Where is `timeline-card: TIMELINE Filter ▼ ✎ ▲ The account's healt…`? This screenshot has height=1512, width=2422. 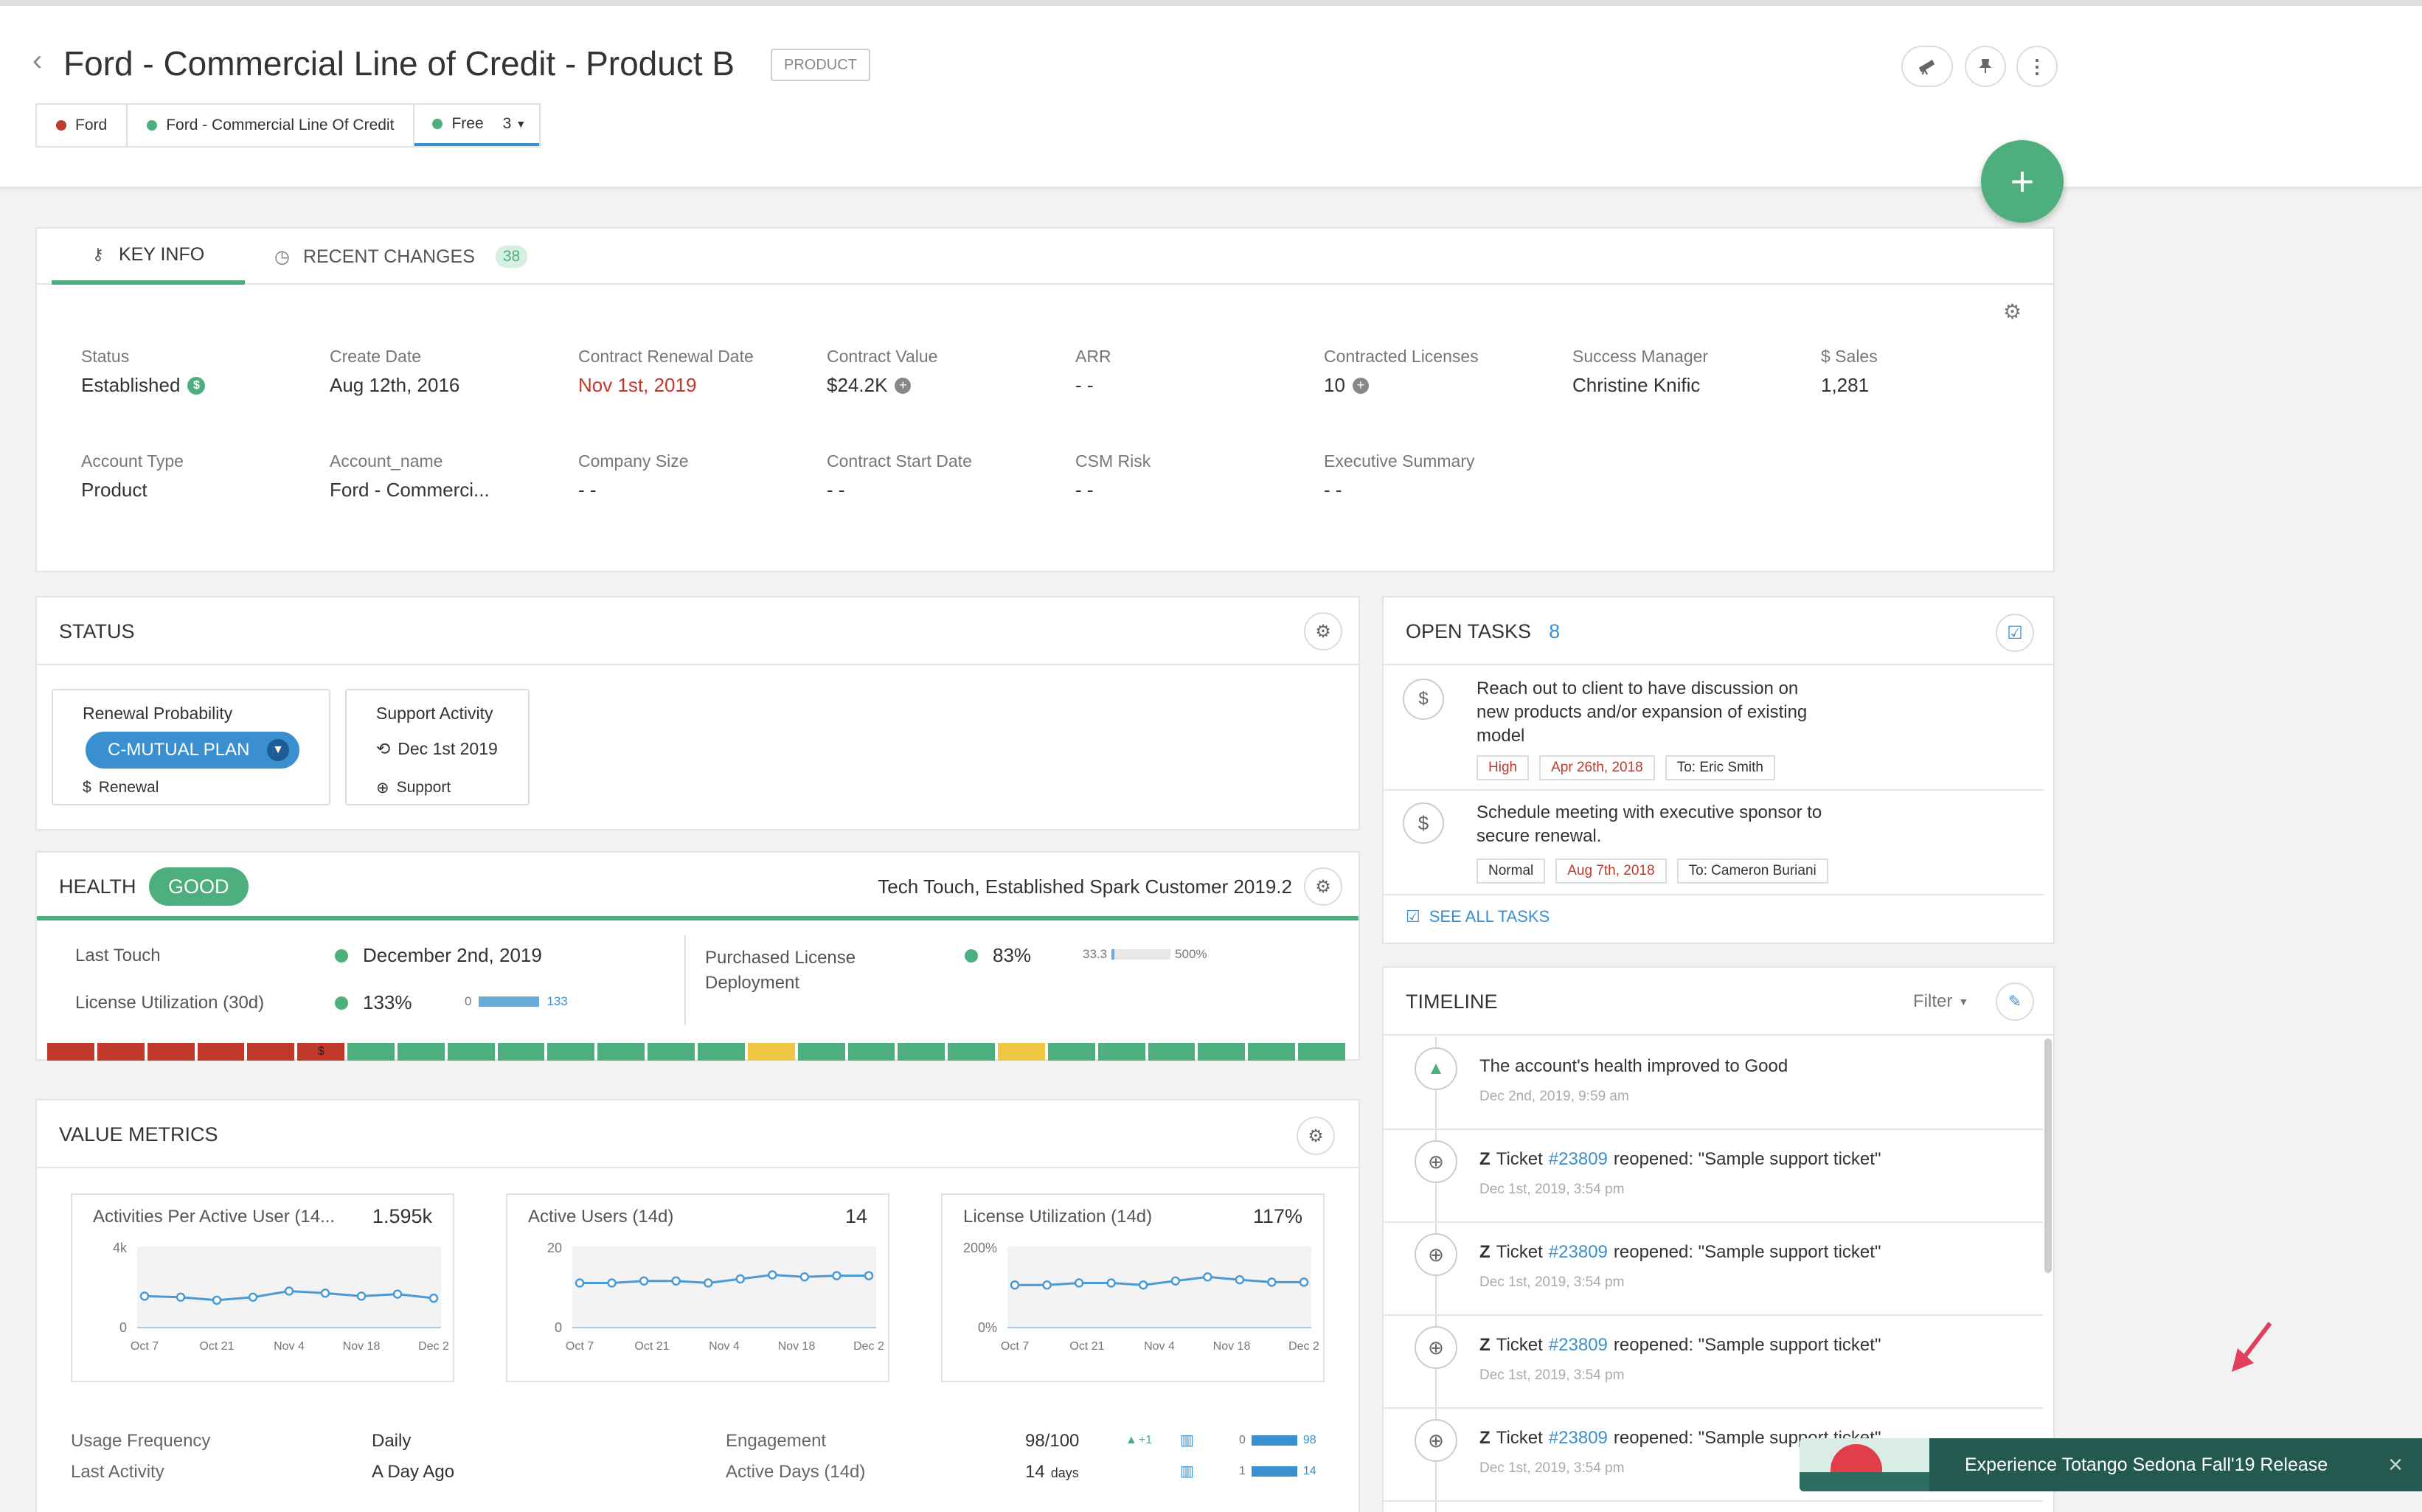 timeline-card: TIMELINE Filter ▼ ✎ ▲ The account's healt… is located at coordinates (1718, 1239).